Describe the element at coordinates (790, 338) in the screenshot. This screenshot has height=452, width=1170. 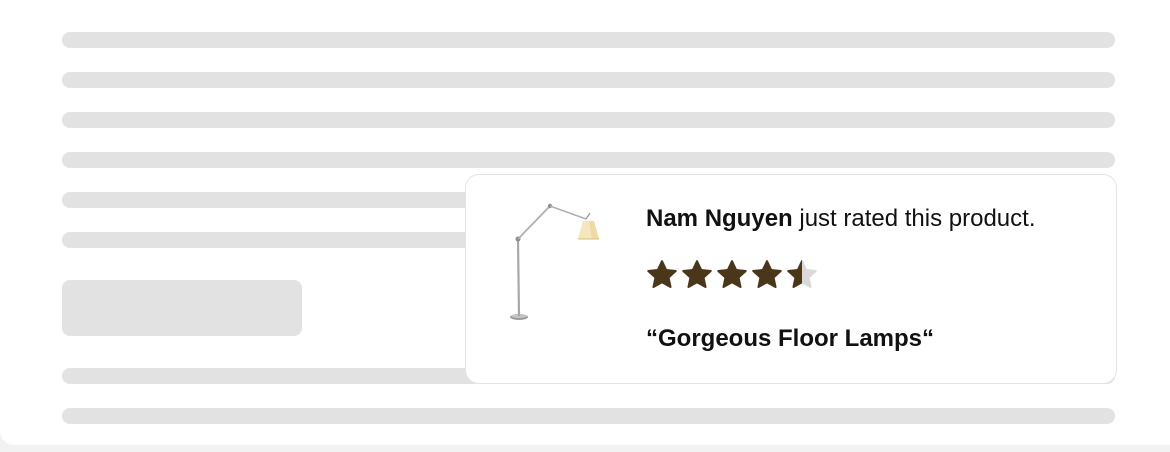
I see `review-title: “Gorgeous Floor Lamps“` at that location.